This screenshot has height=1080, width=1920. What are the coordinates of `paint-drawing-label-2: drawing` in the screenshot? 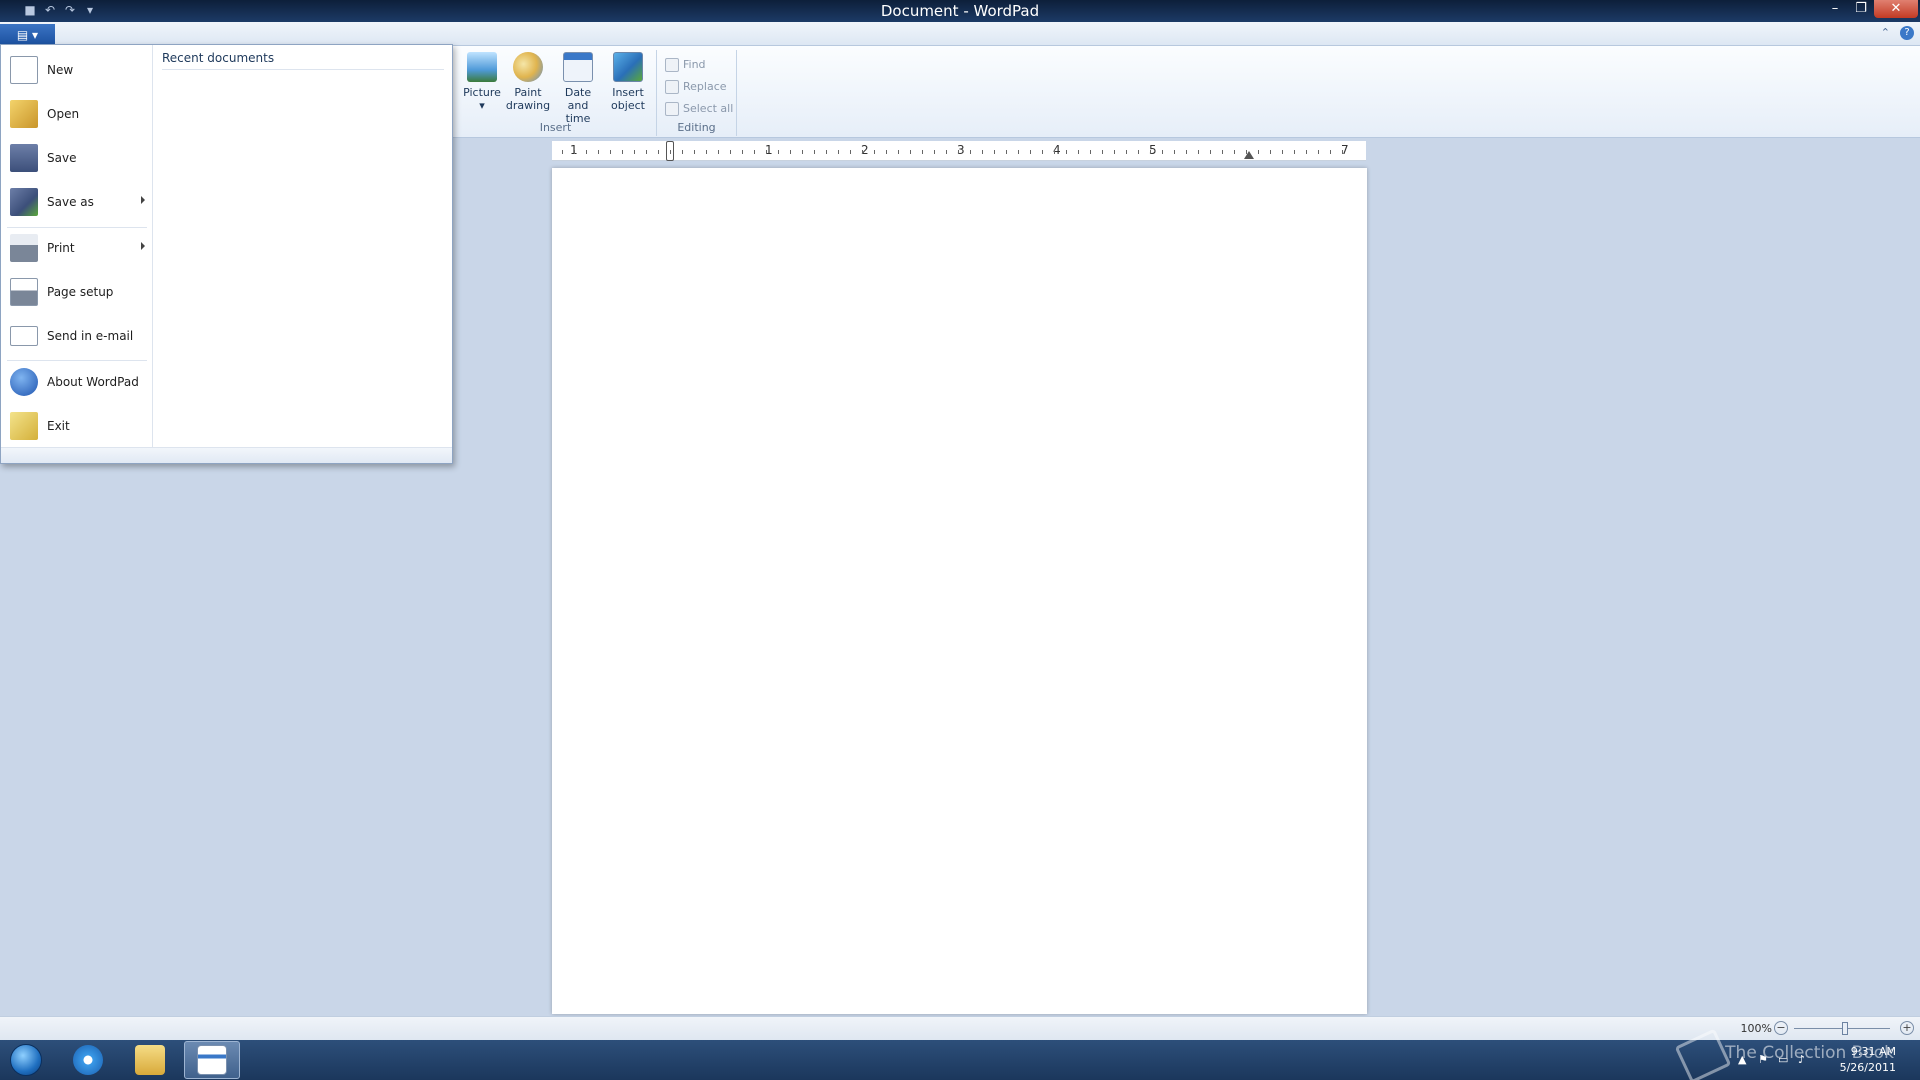 It's located at (528, 105).